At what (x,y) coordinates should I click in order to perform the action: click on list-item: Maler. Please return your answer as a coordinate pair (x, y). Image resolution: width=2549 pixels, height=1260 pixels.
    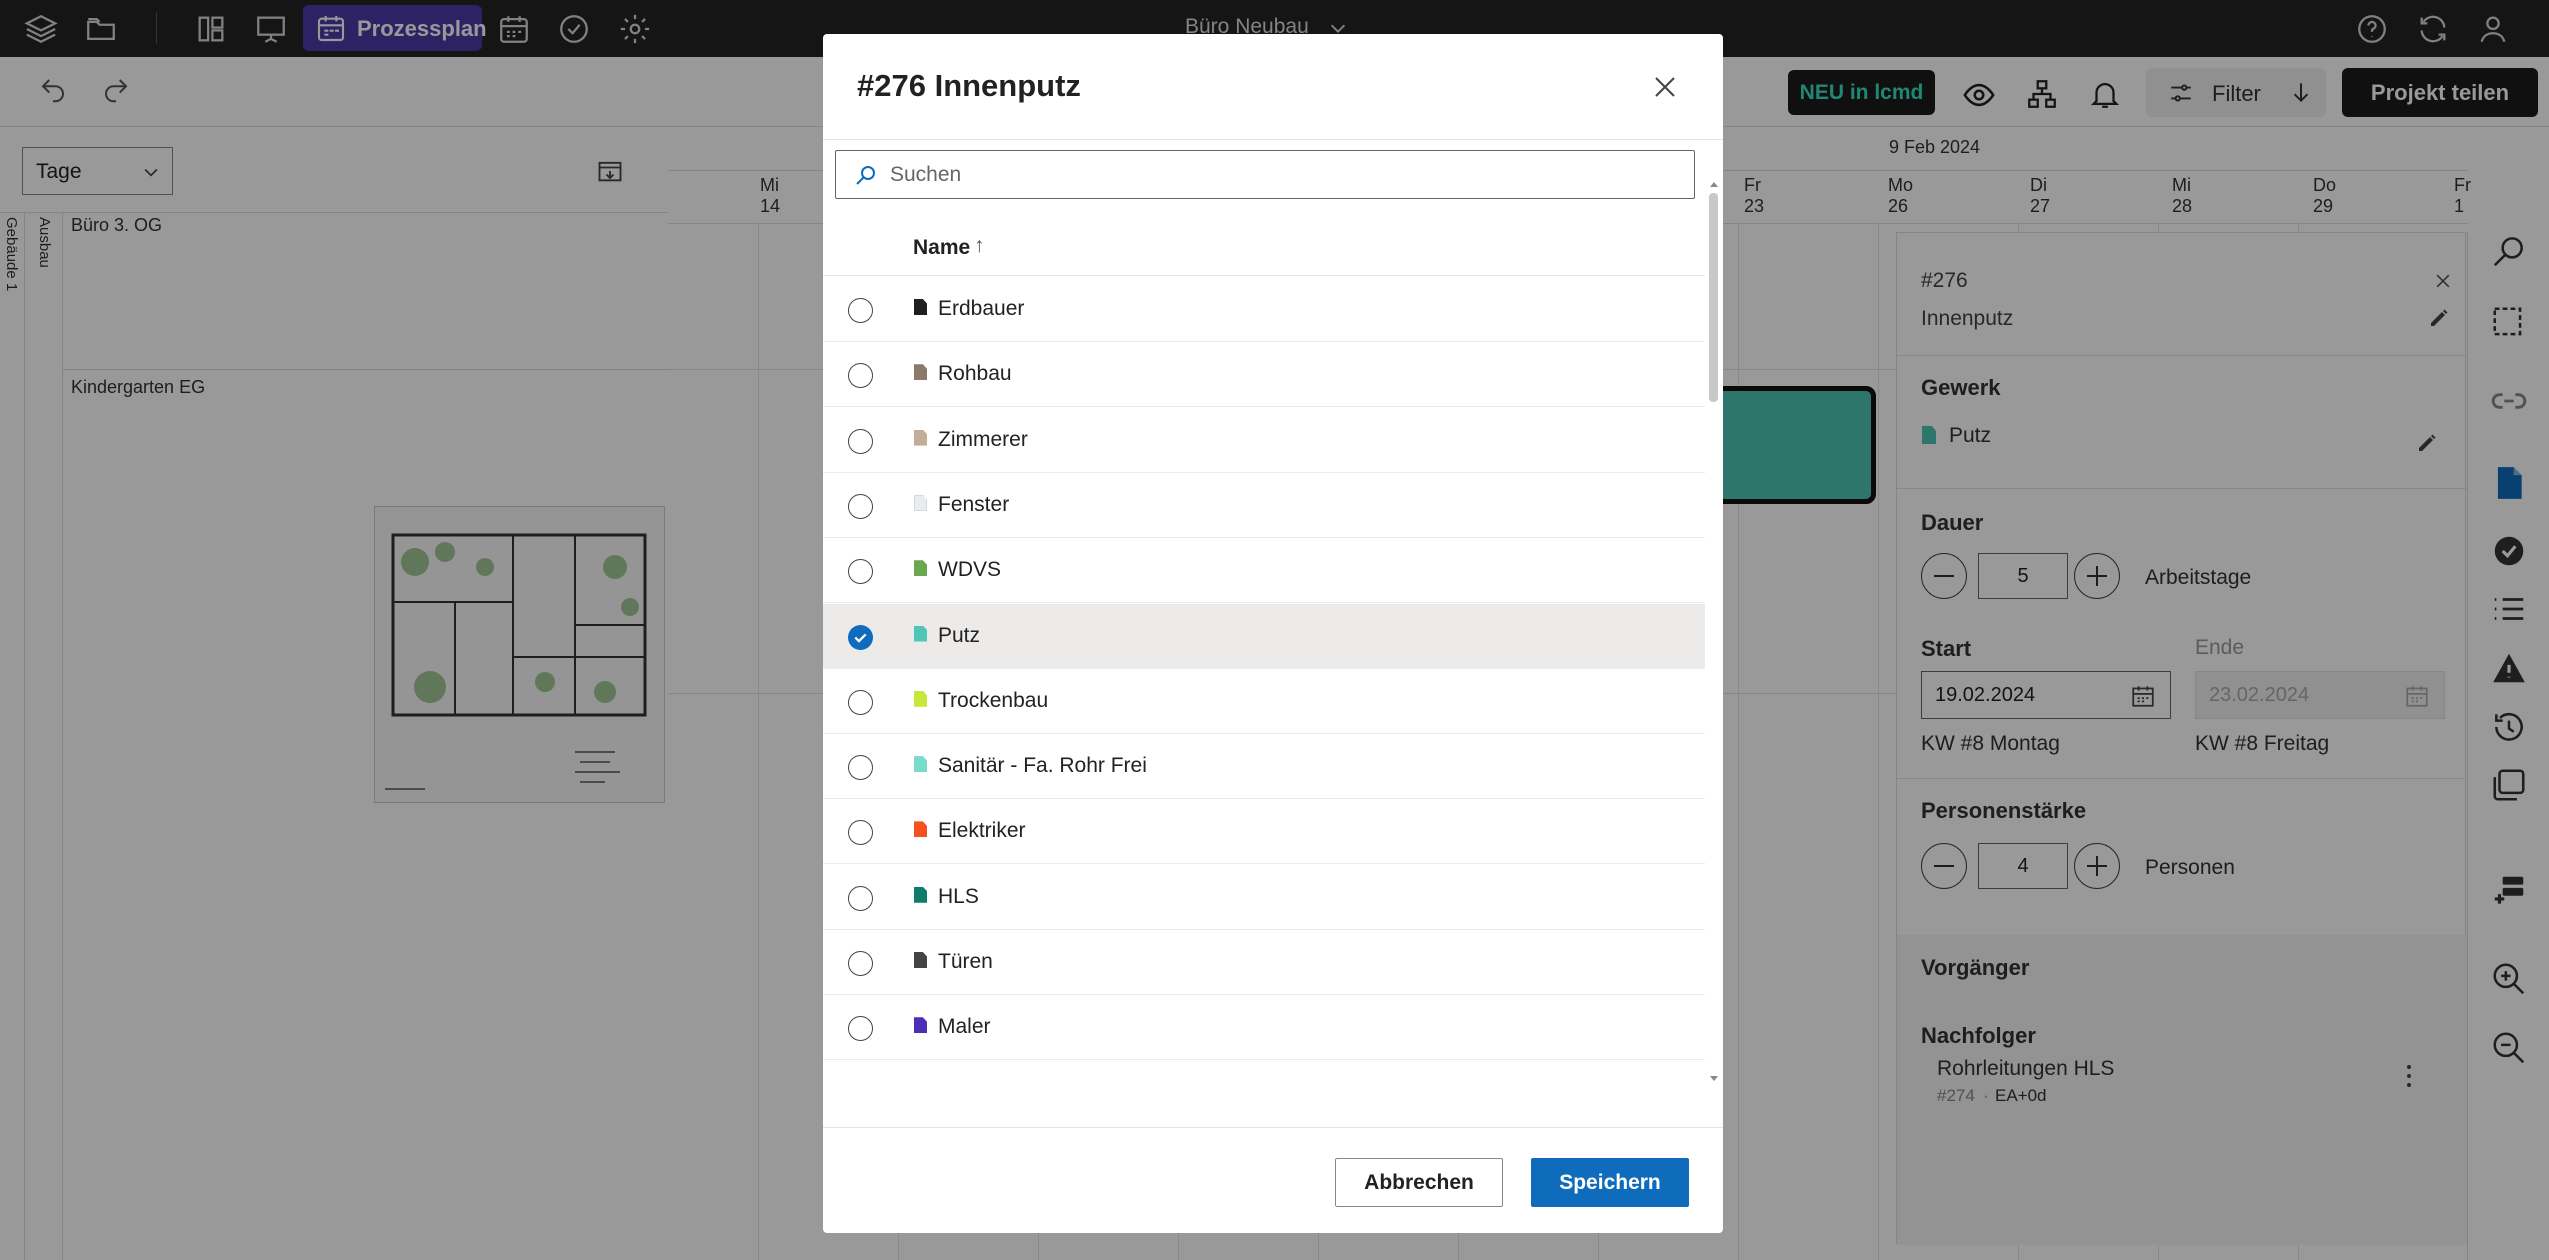
    Looking at the image, I should click on (1264, 1028).